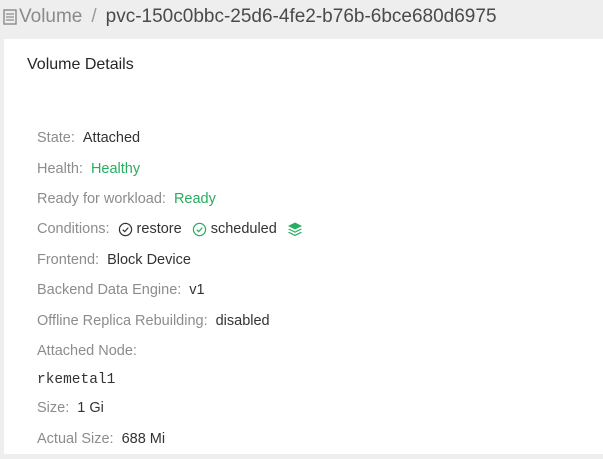 Image resolution: width=603 pixels, height=459 pixels. Describe the element at coordinates (159, 229) in the screenshot. I see `condition-restore-label: restore` at that location.